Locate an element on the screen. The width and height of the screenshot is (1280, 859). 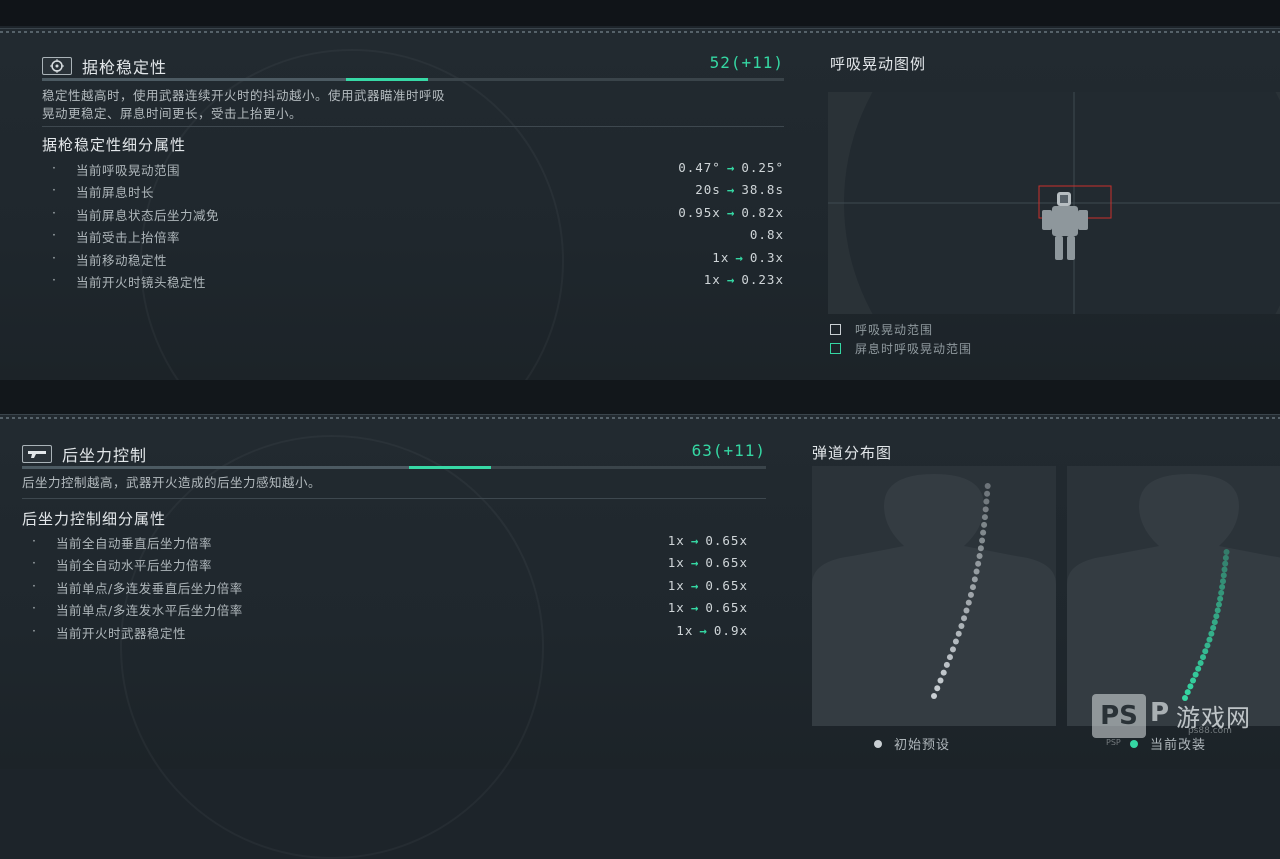
attribute-row: · 当前受击上抬倍率 0.8x is located at coordinates (418, 235).